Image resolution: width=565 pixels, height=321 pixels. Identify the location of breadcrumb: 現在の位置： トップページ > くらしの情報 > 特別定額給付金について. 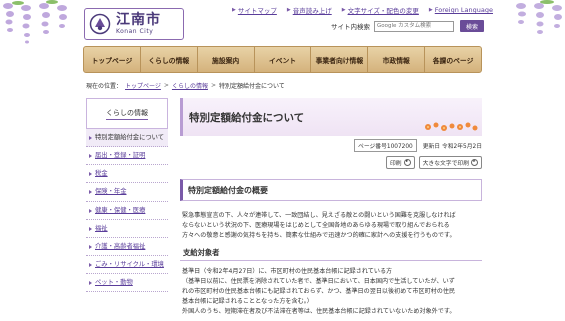
(185, 85).